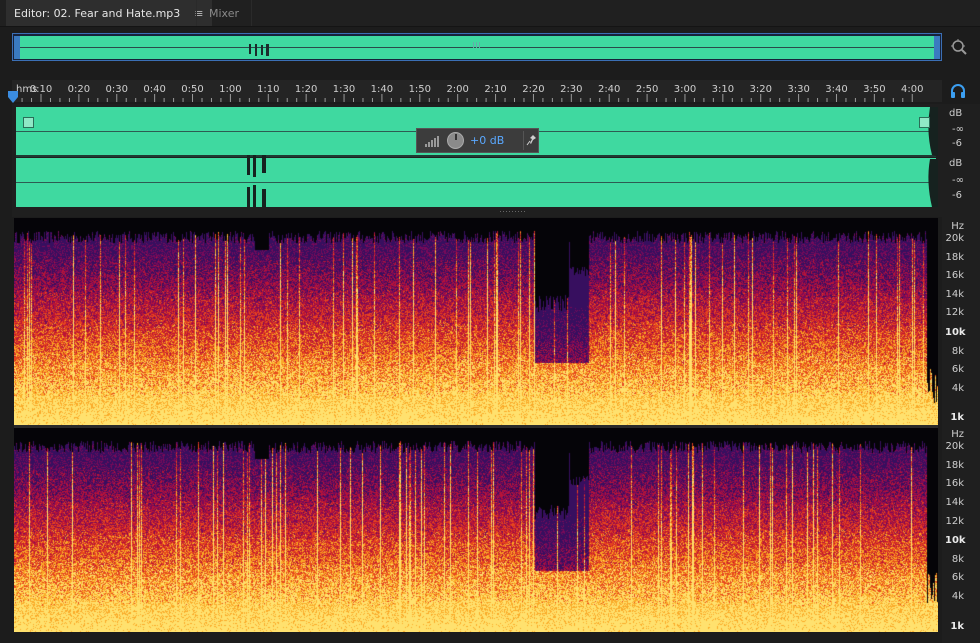 The height and width of the screenshot is (643, 980). Describe the element at coordinates (798, 89) in the screenshot. I see `ruler-tick-label: 3:30` at that location.